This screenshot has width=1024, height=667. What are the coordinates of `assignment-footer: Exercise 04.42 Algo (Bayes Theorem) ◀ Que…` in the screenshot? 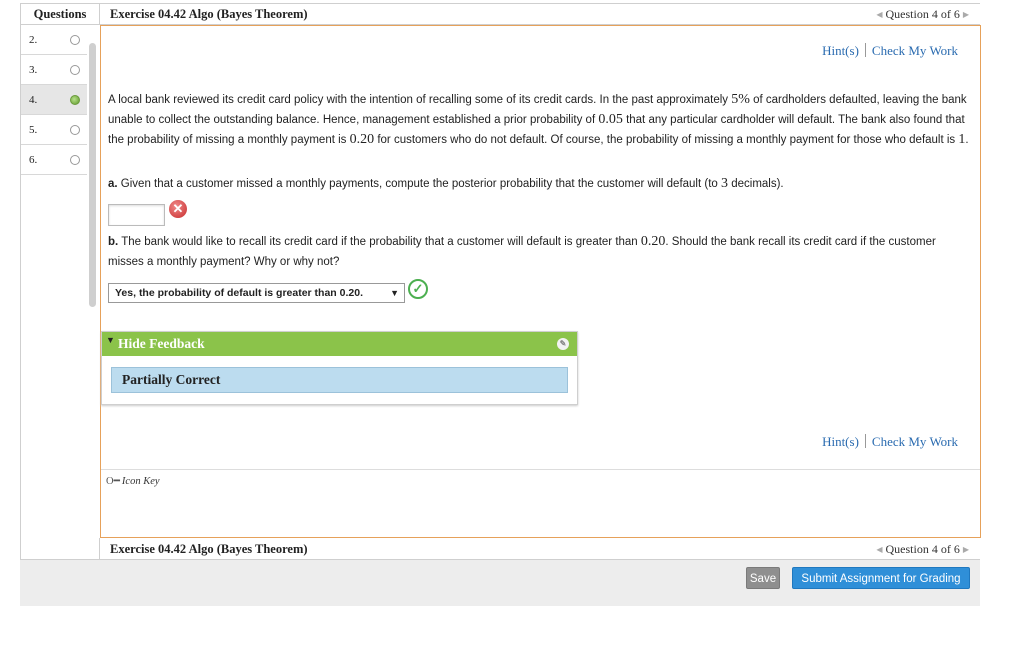 It's located at (500, 549).